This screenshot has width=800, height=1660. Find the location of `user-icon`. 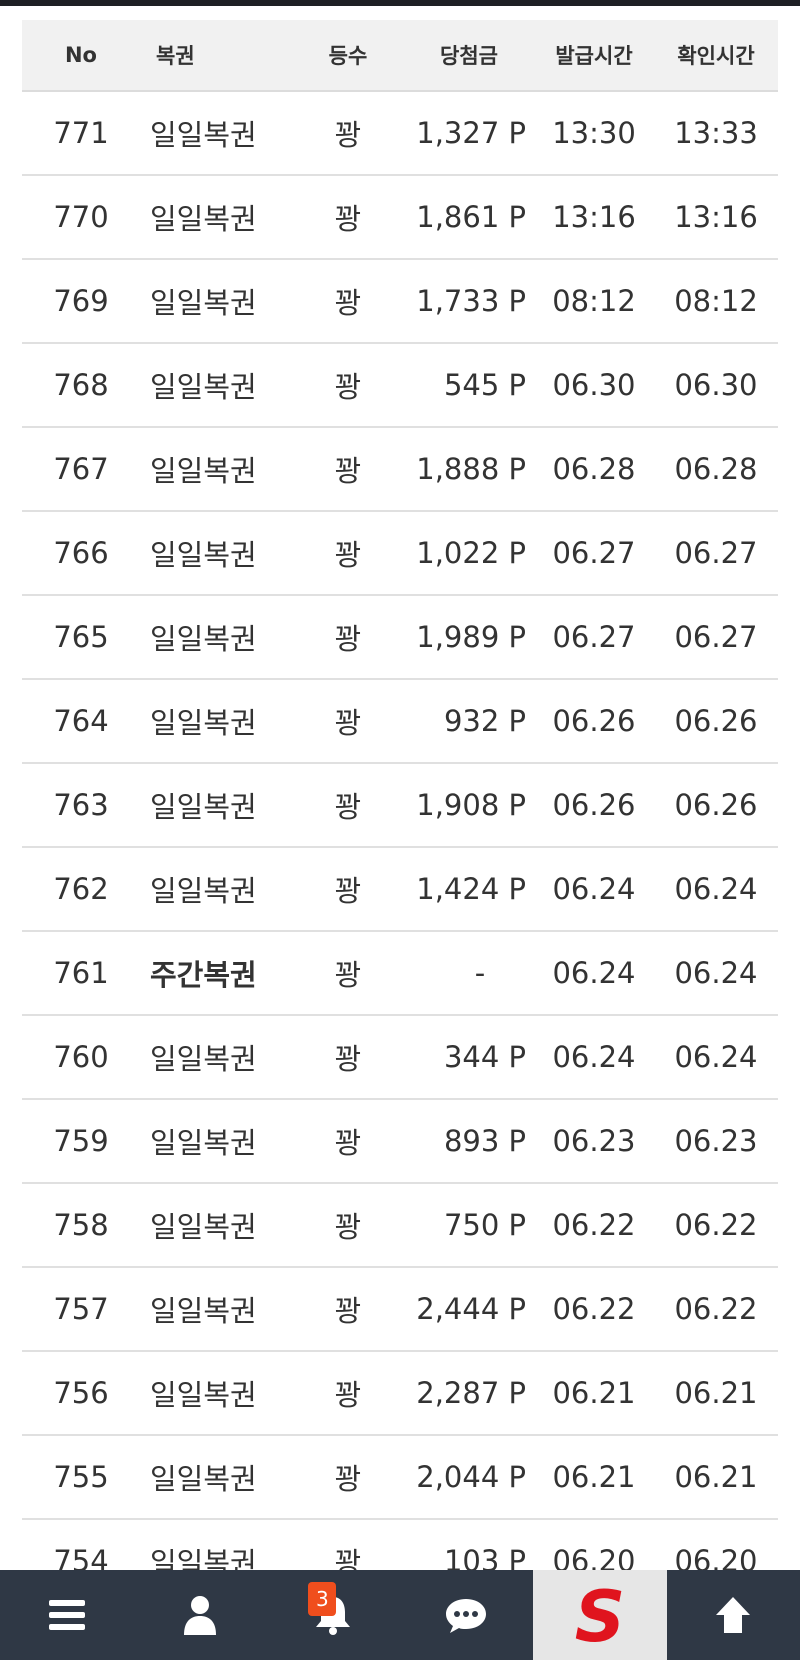

user-icon is located at coordinates (199, 1615).